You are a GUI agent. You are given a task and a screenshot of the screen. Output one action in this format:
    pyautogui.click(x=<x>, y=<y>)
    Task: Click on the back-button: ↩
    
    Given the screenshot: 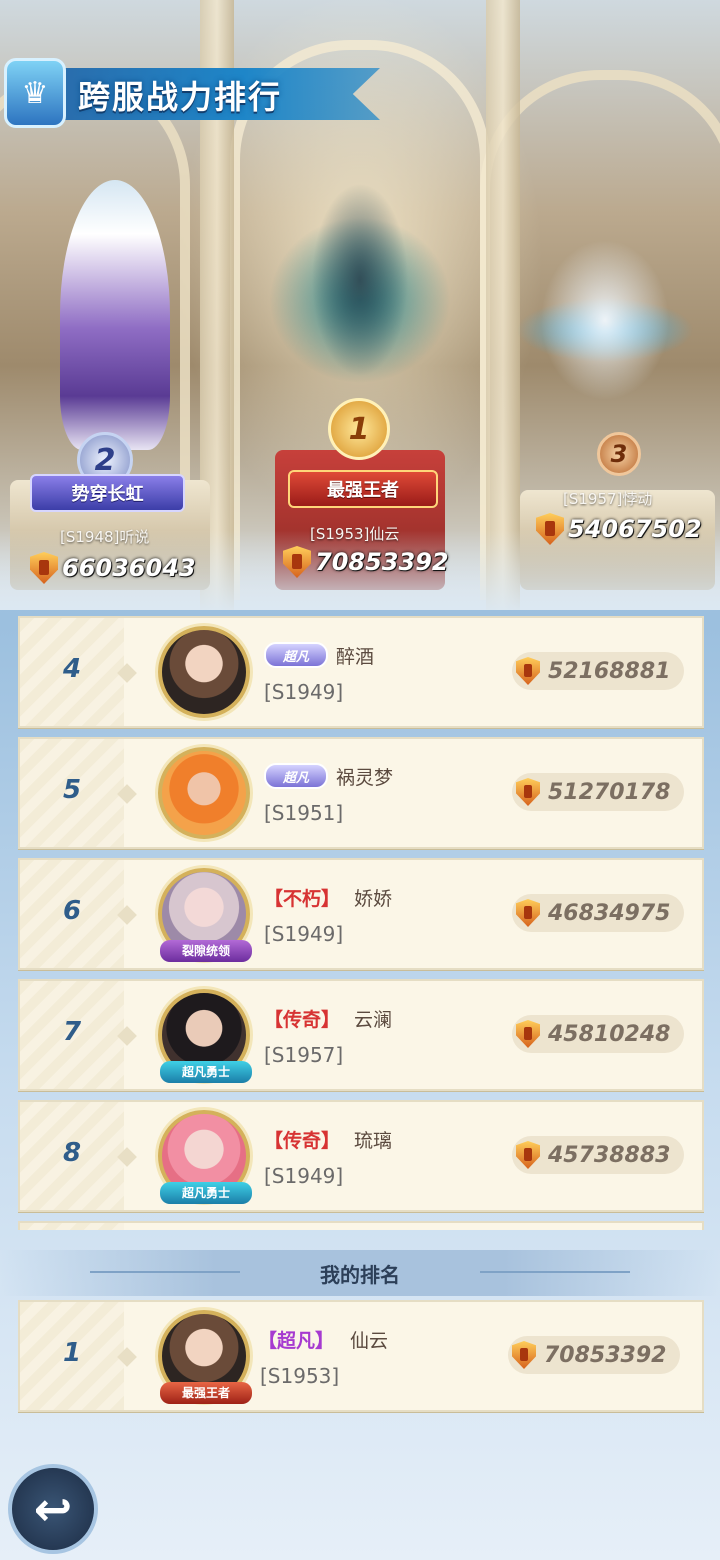 What is the action you would take?
    pyautogui.click(x=53, y=1509)
    